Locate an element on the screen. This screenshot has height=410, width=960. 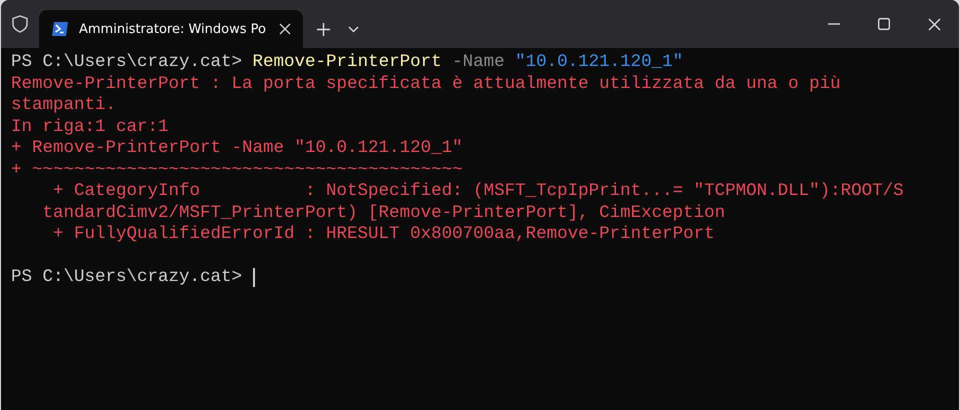
terminal-text: In riga:1 car:1 is located at coordinates (90, 127).